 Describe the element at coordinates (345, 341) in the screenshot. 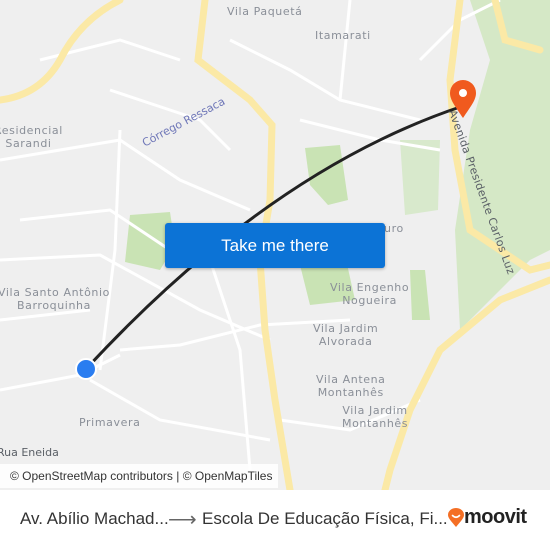

I see `label-line: Alvorada` at that location.